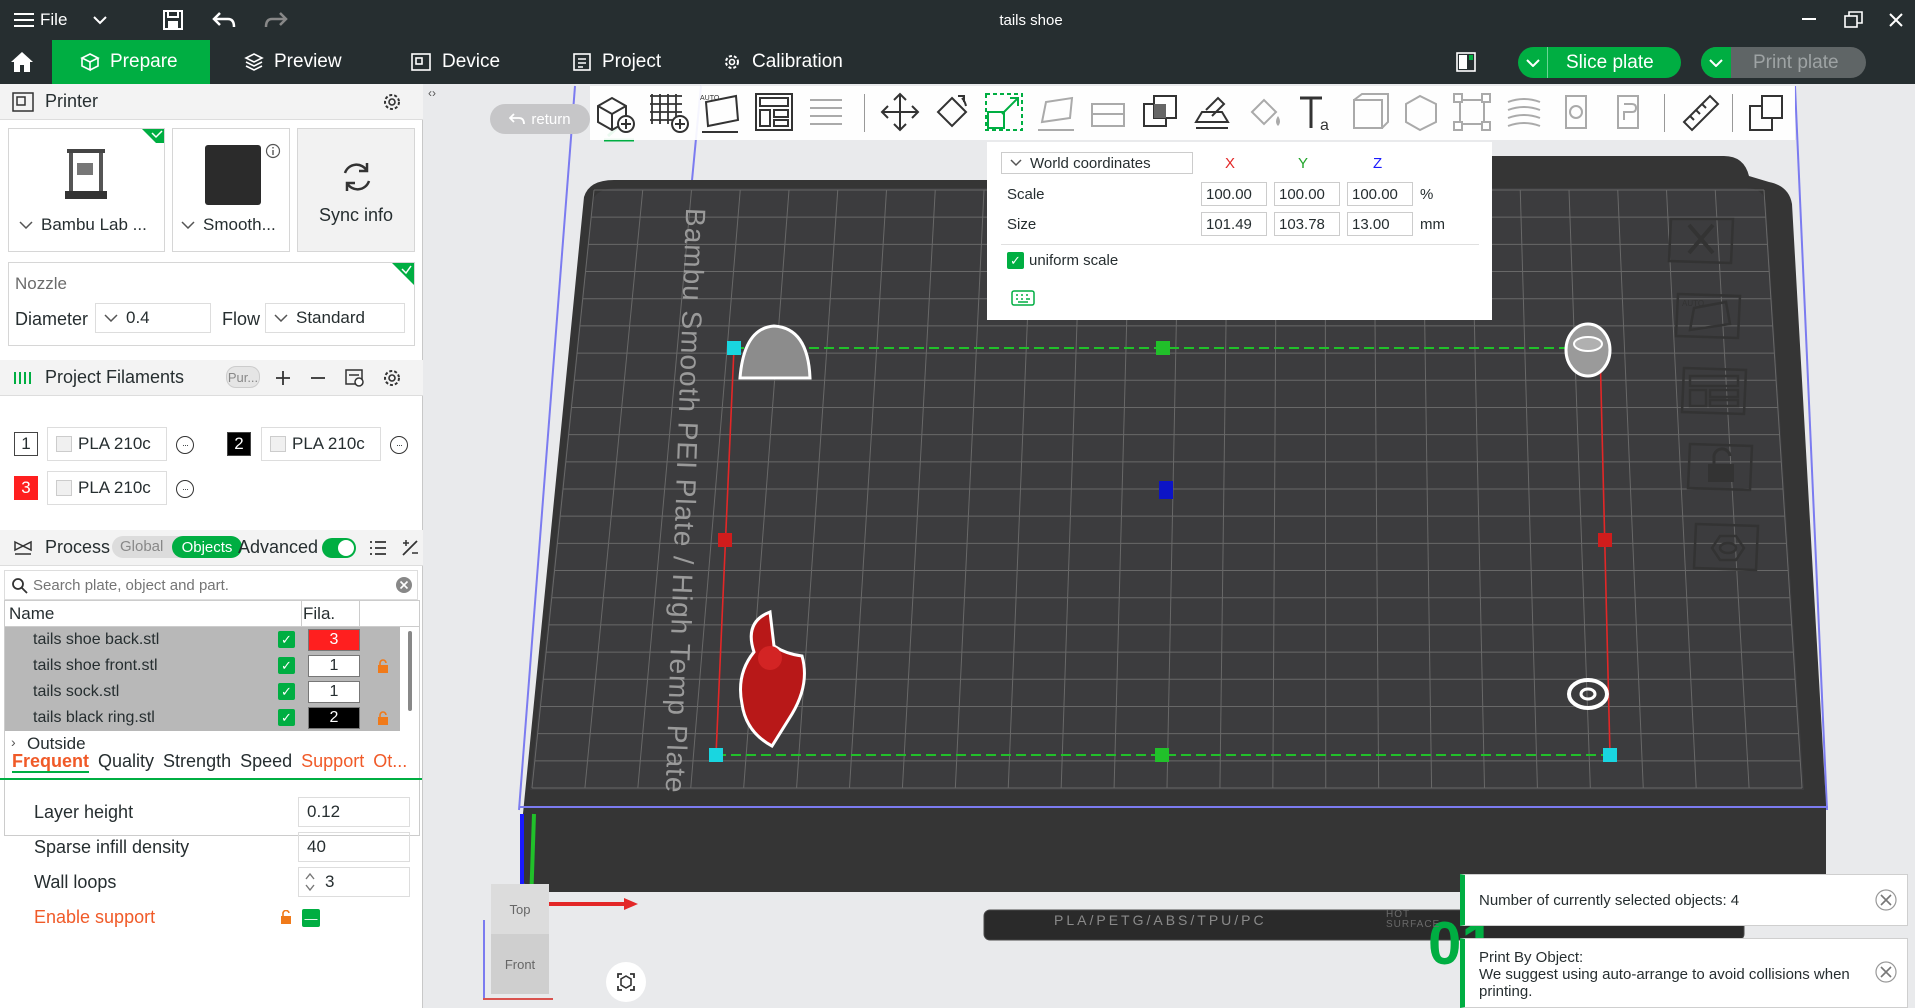  What do you see at coordinates (332, 761) in the screenshot?
I see `tab-support: Support` at bounding box center [332, 761].